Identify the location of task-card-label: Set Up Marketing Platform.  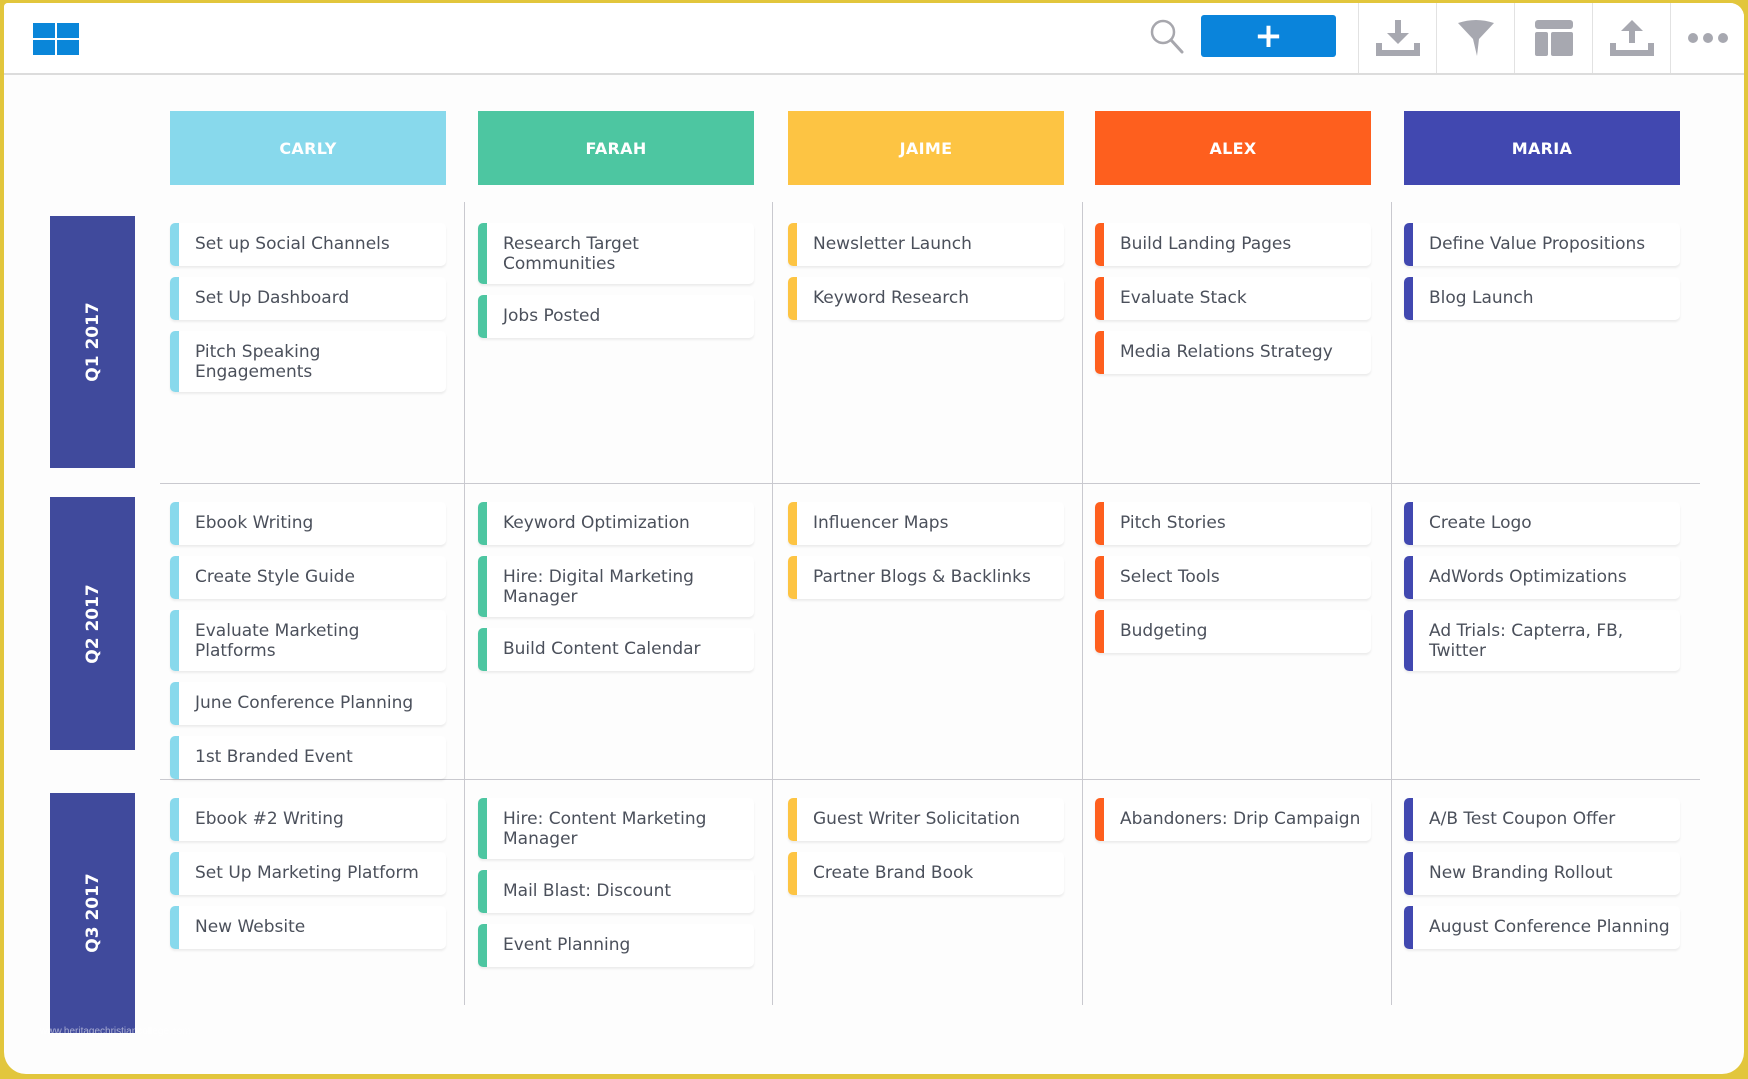
(307, 873).